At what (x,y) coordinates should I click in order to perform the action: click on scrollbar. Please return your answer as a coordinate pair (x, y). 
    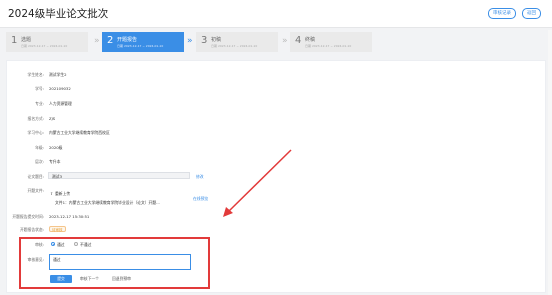
    Looking at the image, I should click on (550, 162).